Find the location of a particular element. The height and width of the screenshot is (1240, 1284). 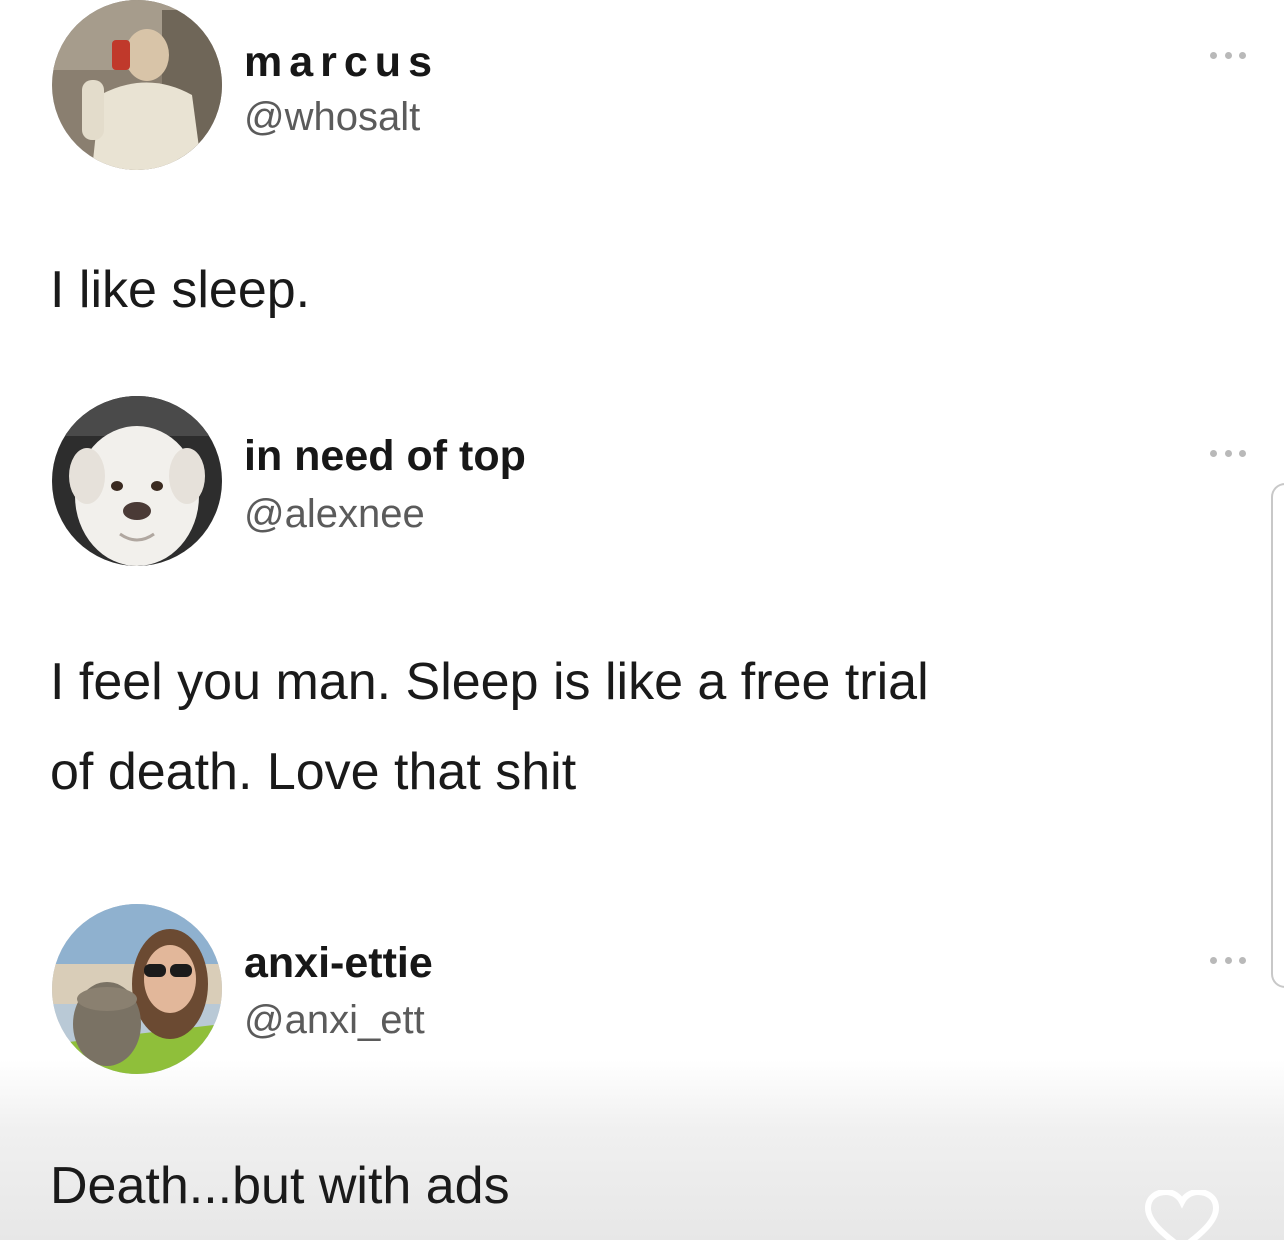

user-handle: @whosalt is located at coordinates (332, 117).